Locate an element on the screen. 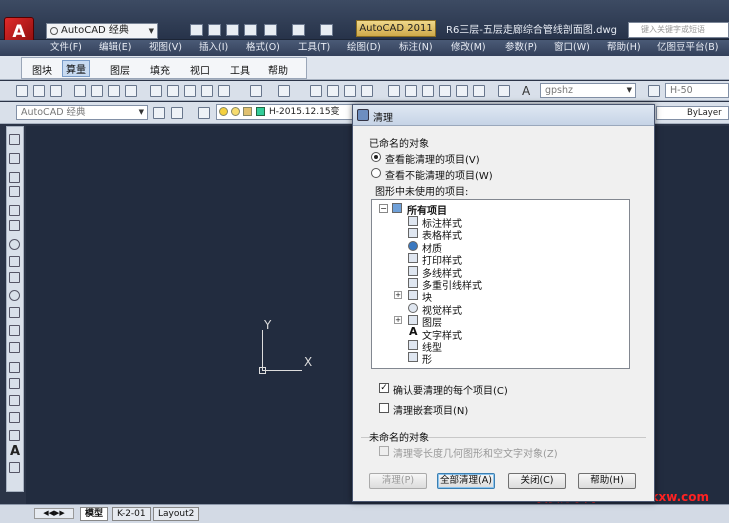  menu-edit: 编辑(E) is located at coordinates (115, 48).